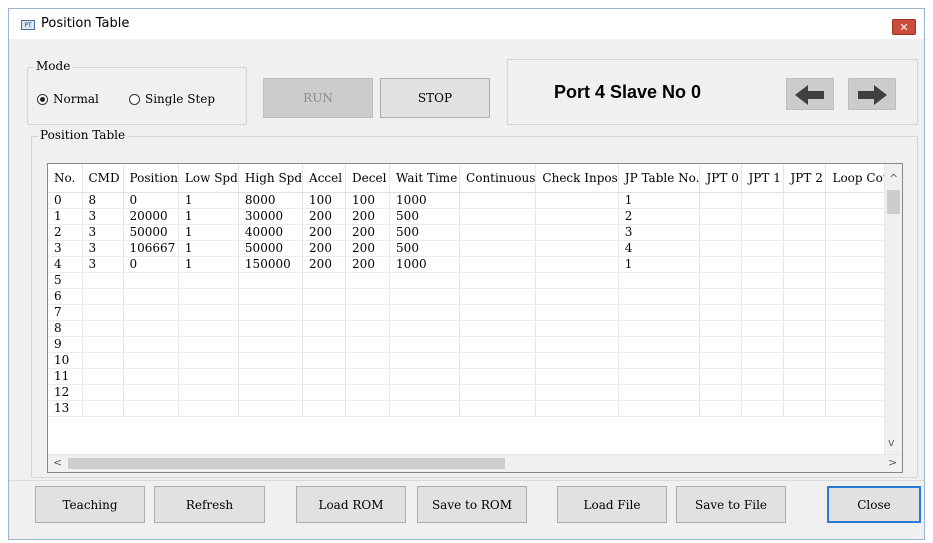  What do you see at coordinates (271, 264) in the screenshot?
I see `table-cell: 150000` at bounding box center [271, 264].